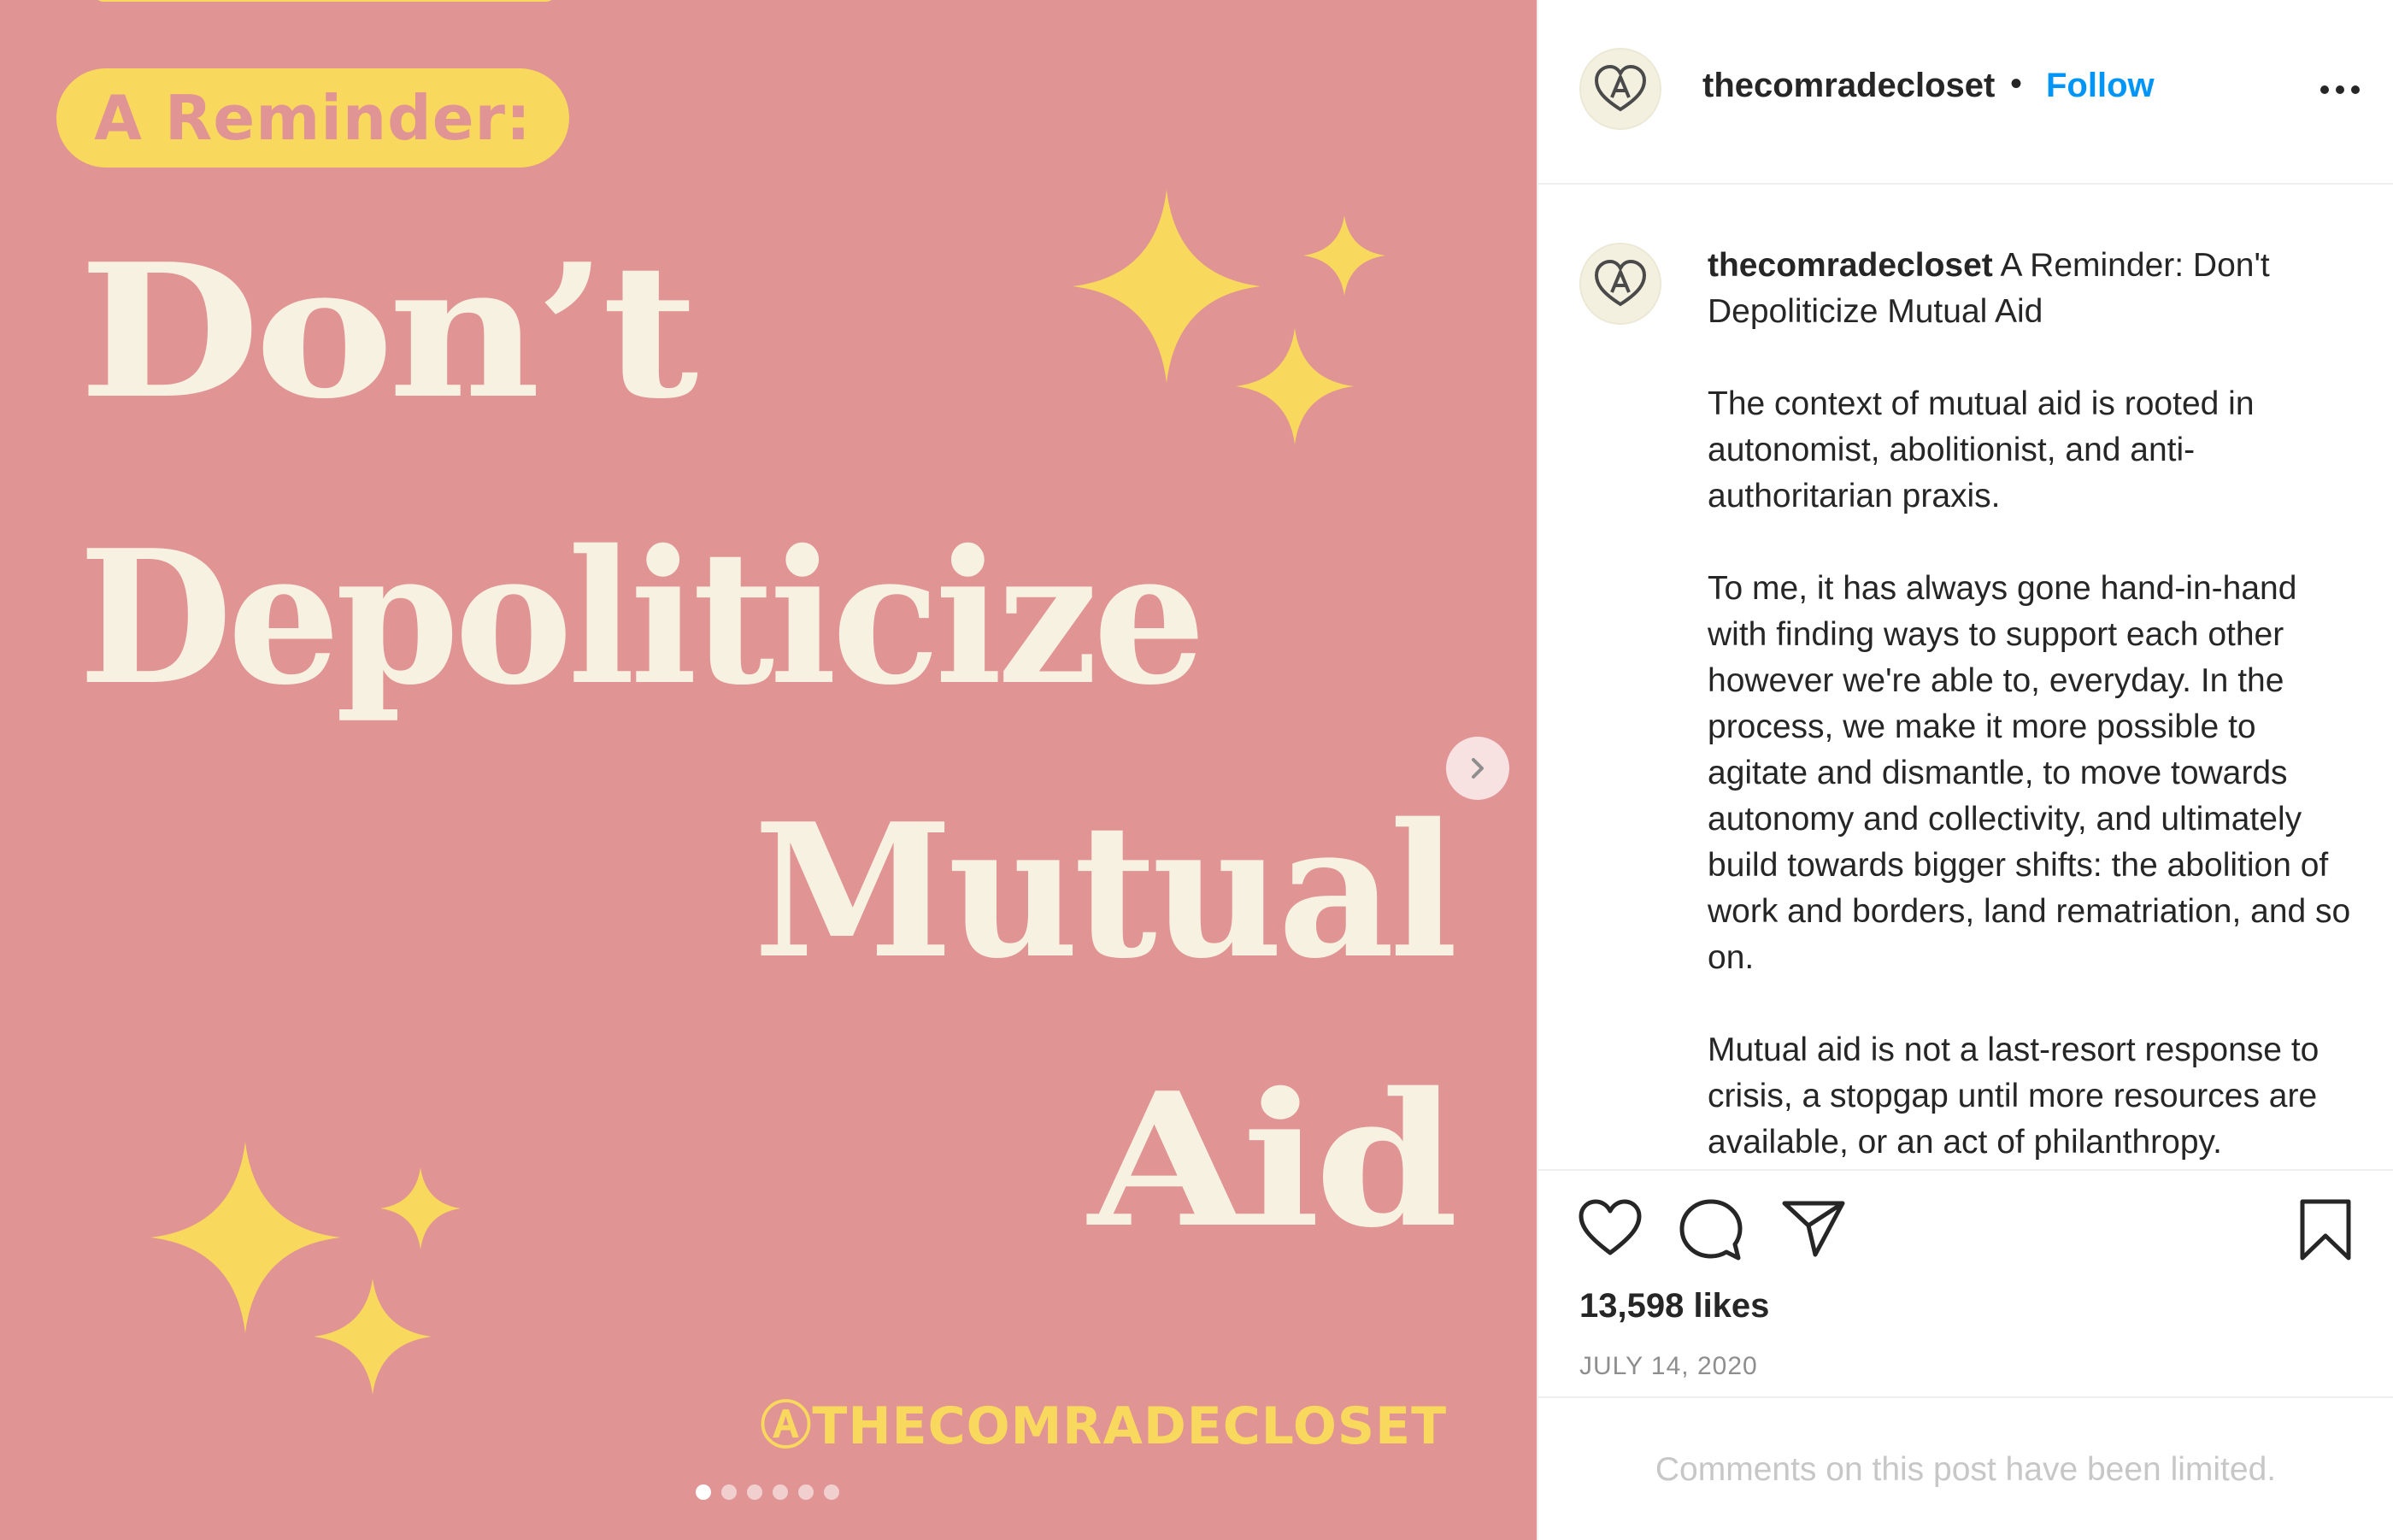 This screenshot has width=2393, height=1540. I want to click on heart-icon, so click(1611, 1228).